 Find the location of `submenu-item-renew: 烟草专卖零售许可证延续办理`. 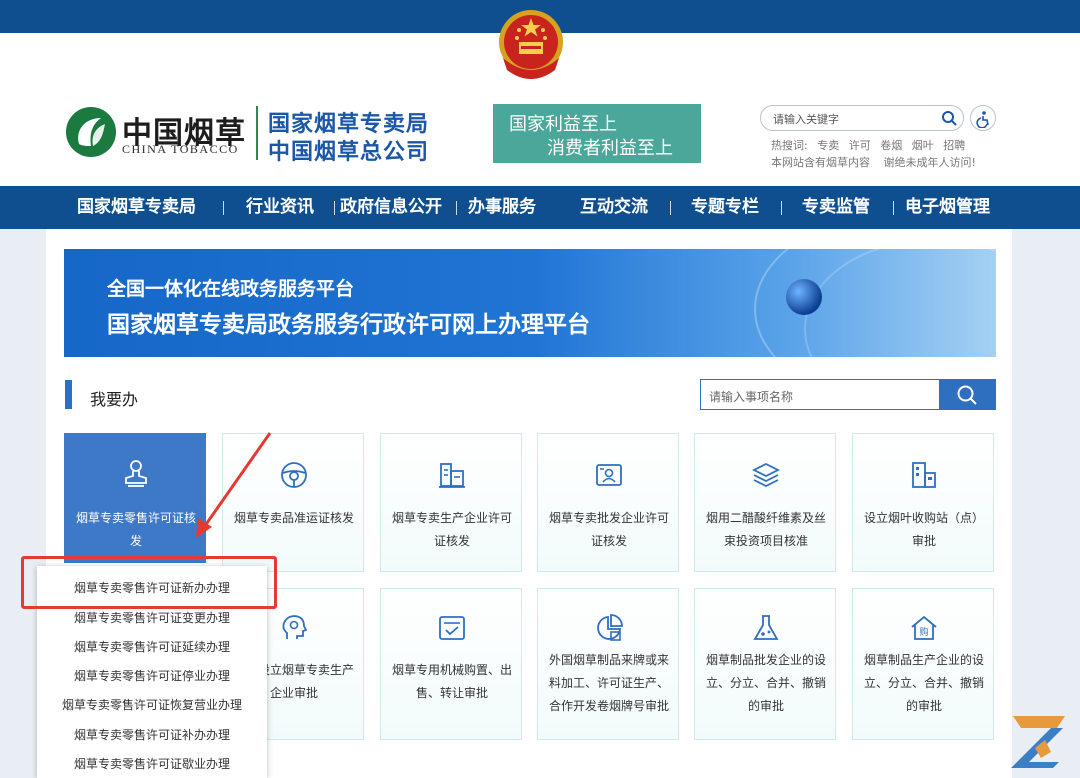

submenu-item-renew: 烟草专卖零售许可证延续办理 is located at coordinates (152, 646).